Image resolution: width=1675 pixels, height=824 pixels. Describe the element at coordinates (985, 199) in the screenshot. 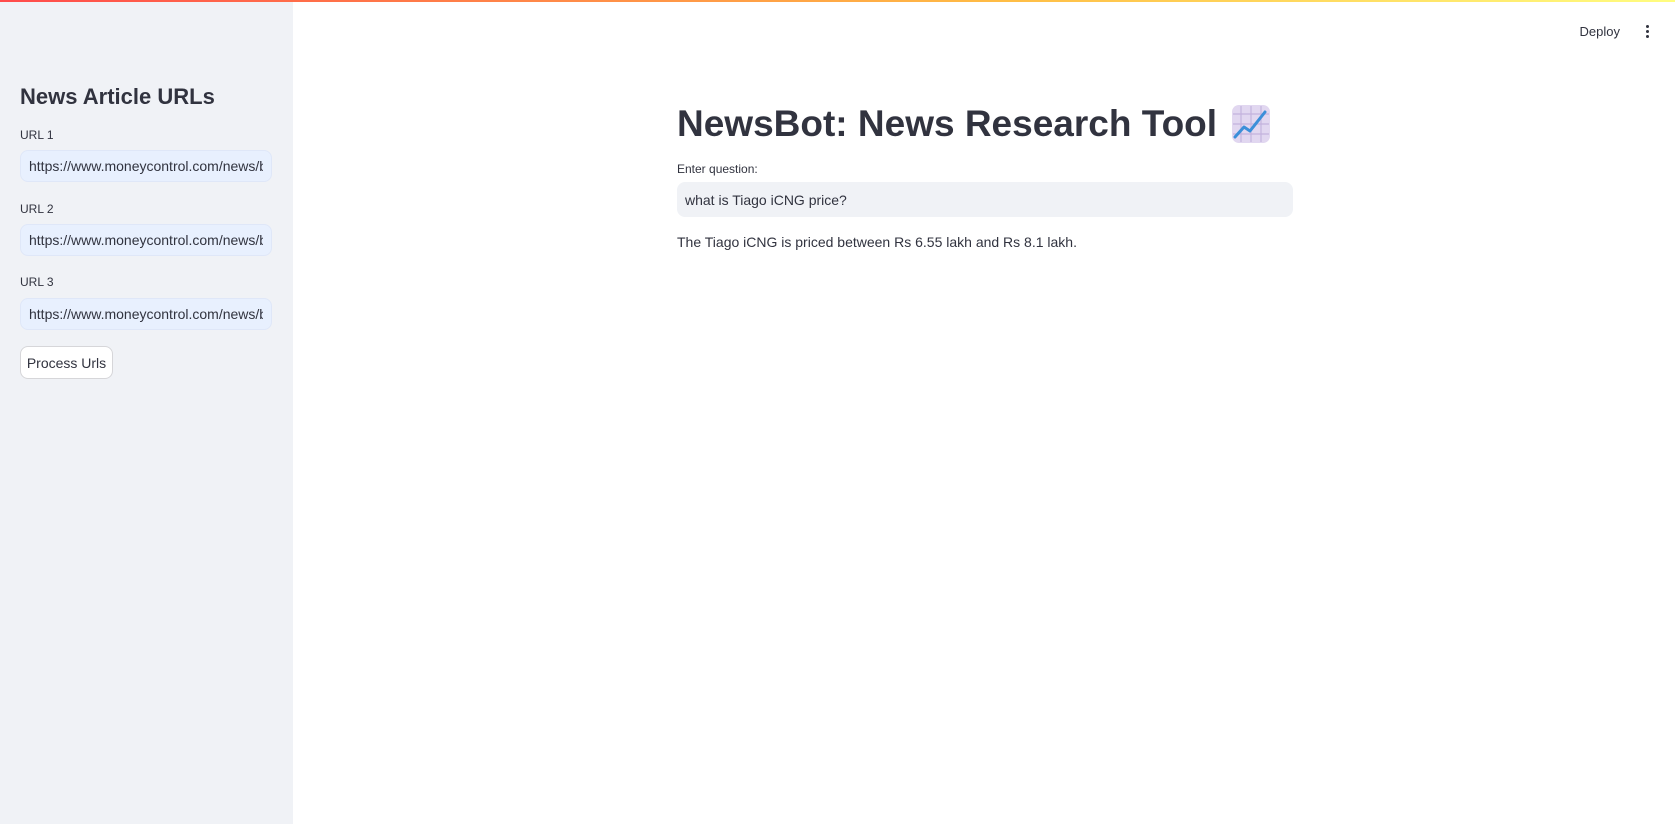

I see `question-input` at that location.